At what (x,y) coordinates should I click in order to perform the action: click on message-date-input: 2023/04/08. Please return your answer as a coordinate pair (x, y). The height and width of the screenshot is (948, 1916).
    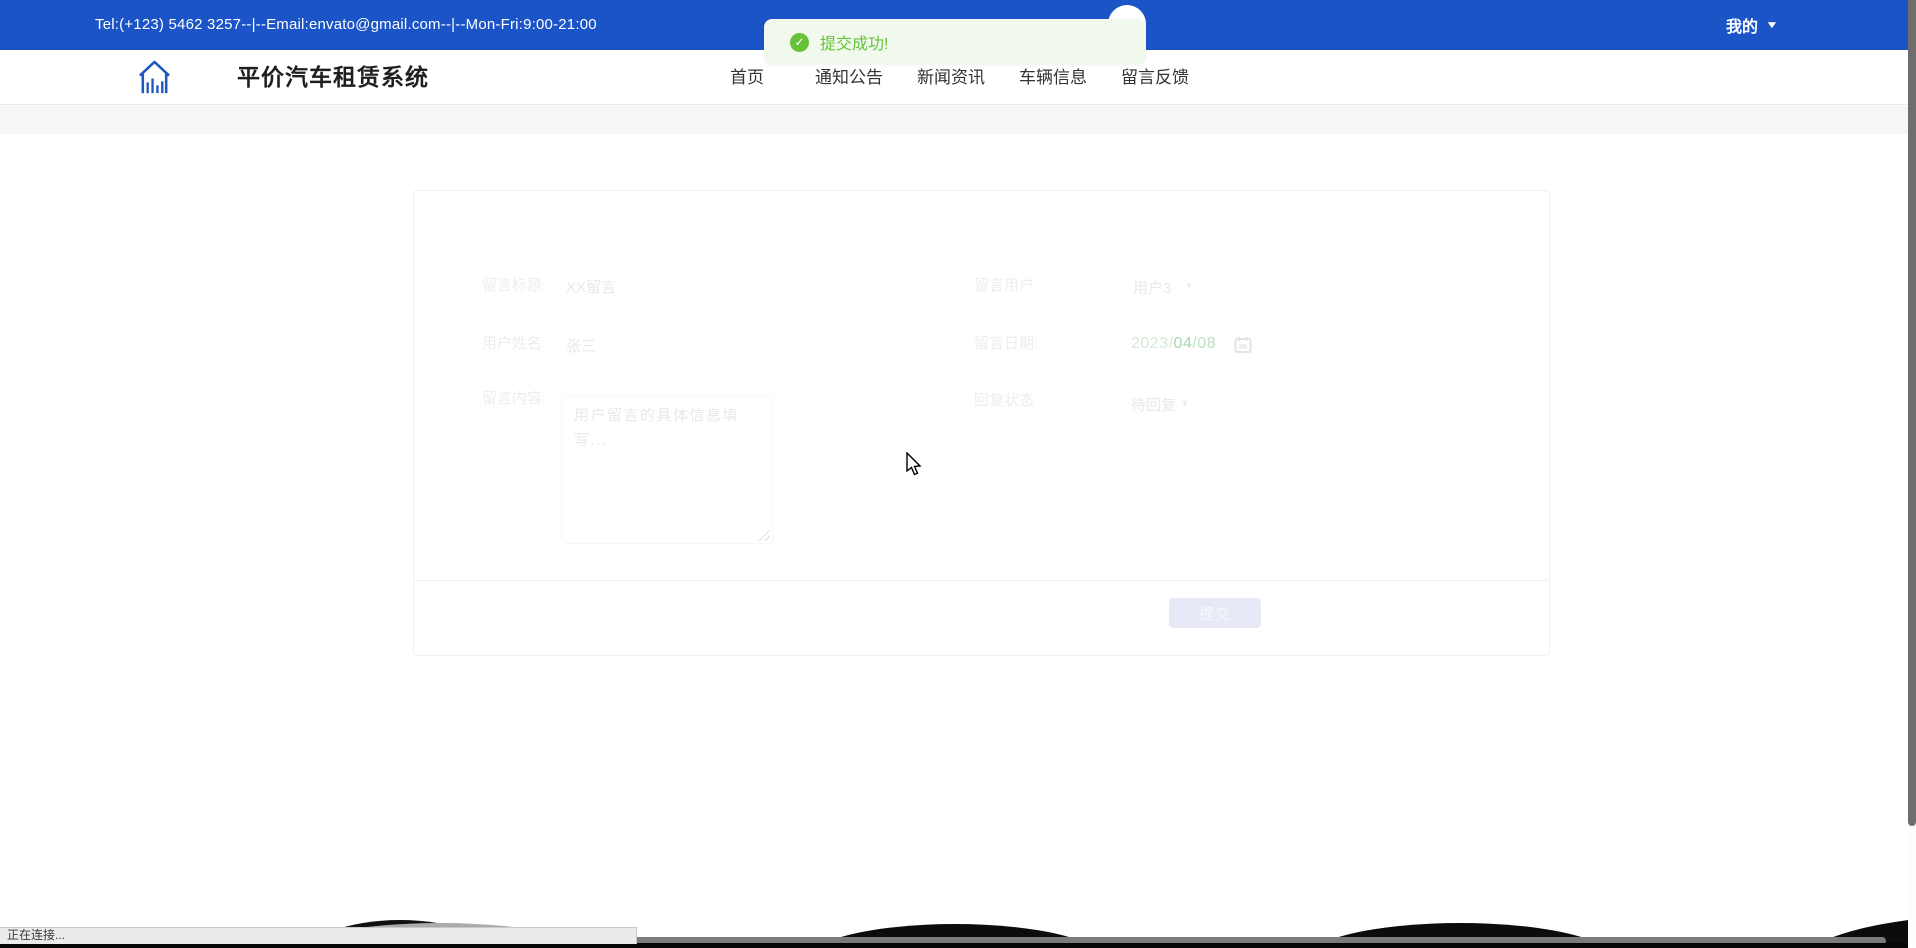
    Looking at the image, I should click on (1173, 344).